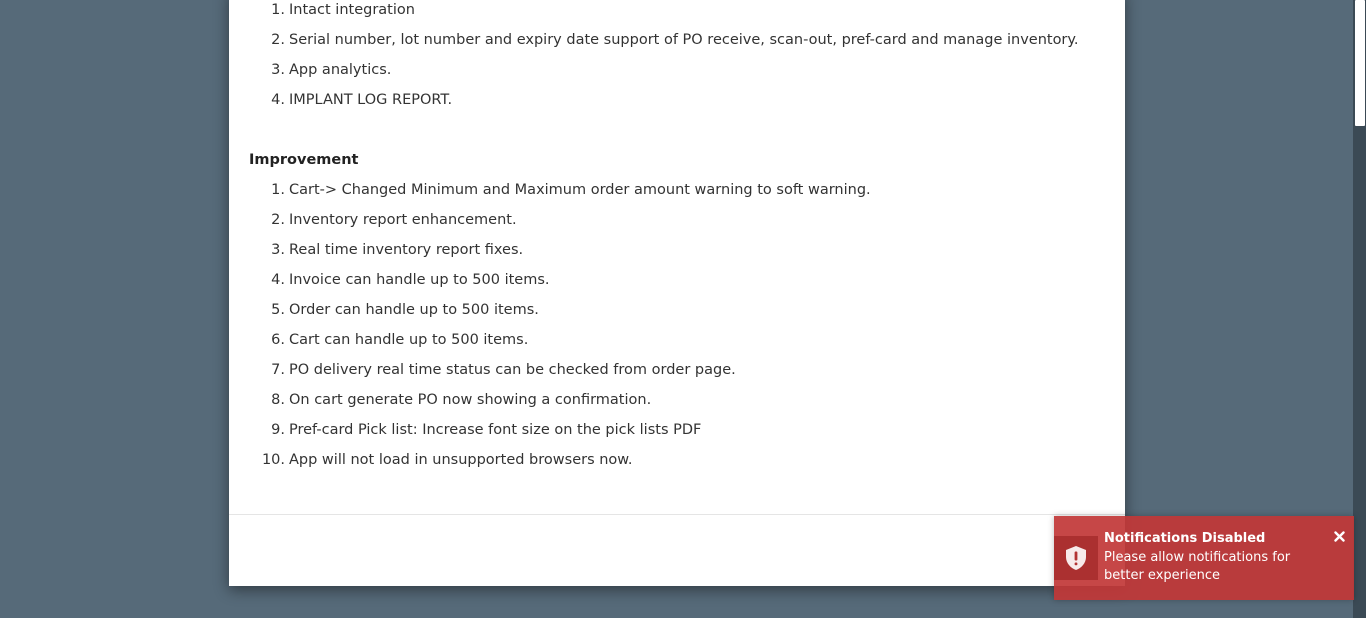  I want to click on list-item: 2. Inventory report enhancement., so click(560, 220).